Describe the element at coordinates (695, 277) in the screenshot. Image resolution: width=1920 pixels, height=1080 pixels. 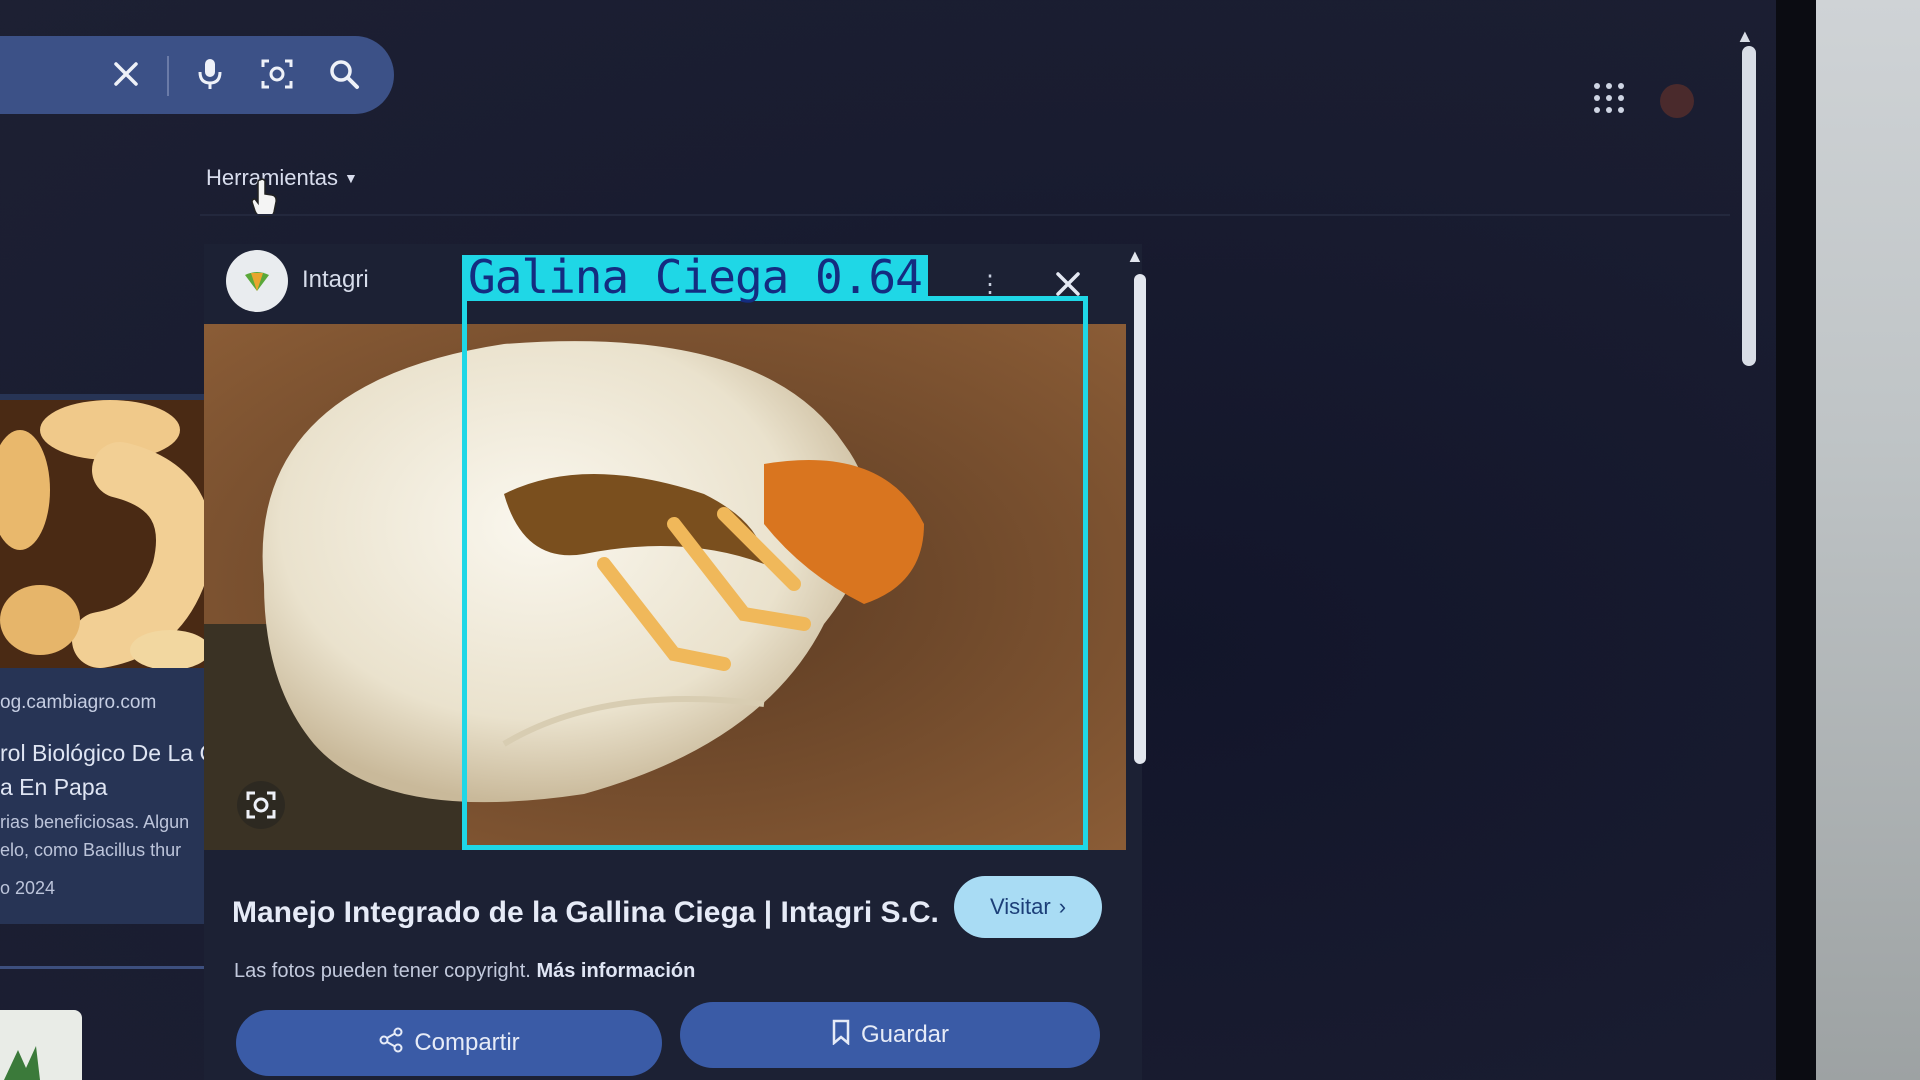
I see `detection-label: Galina Ciega 0.64` at that location.